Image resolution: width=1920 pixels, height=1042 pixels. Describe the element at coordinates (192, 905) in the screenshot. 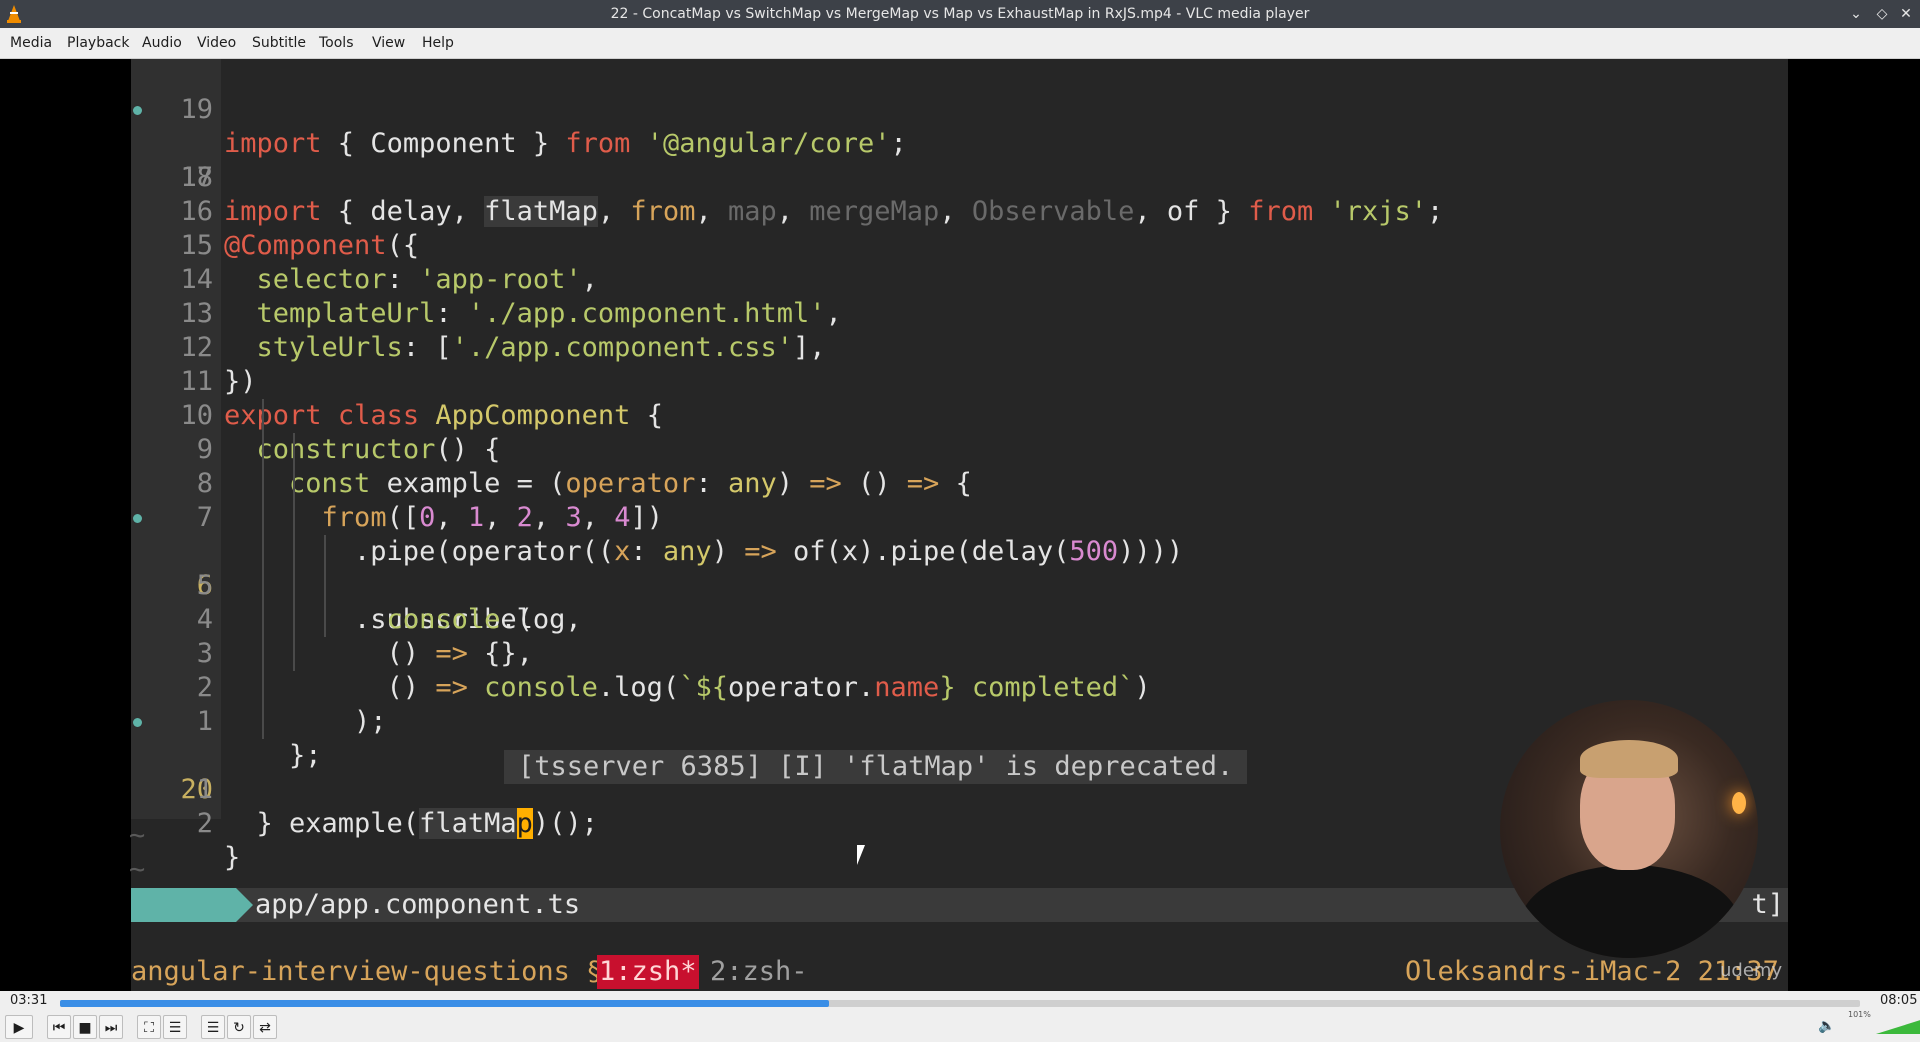

I see `mode-indicator` at that location.